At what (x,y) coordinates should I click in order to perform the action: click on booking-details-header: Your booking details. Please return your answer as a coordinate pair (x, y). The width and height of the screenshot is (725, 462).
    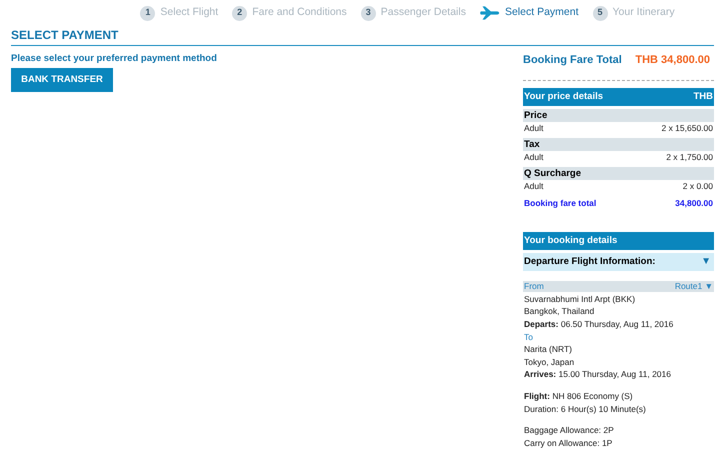
    Looking at the image, I should click on (618, 241).